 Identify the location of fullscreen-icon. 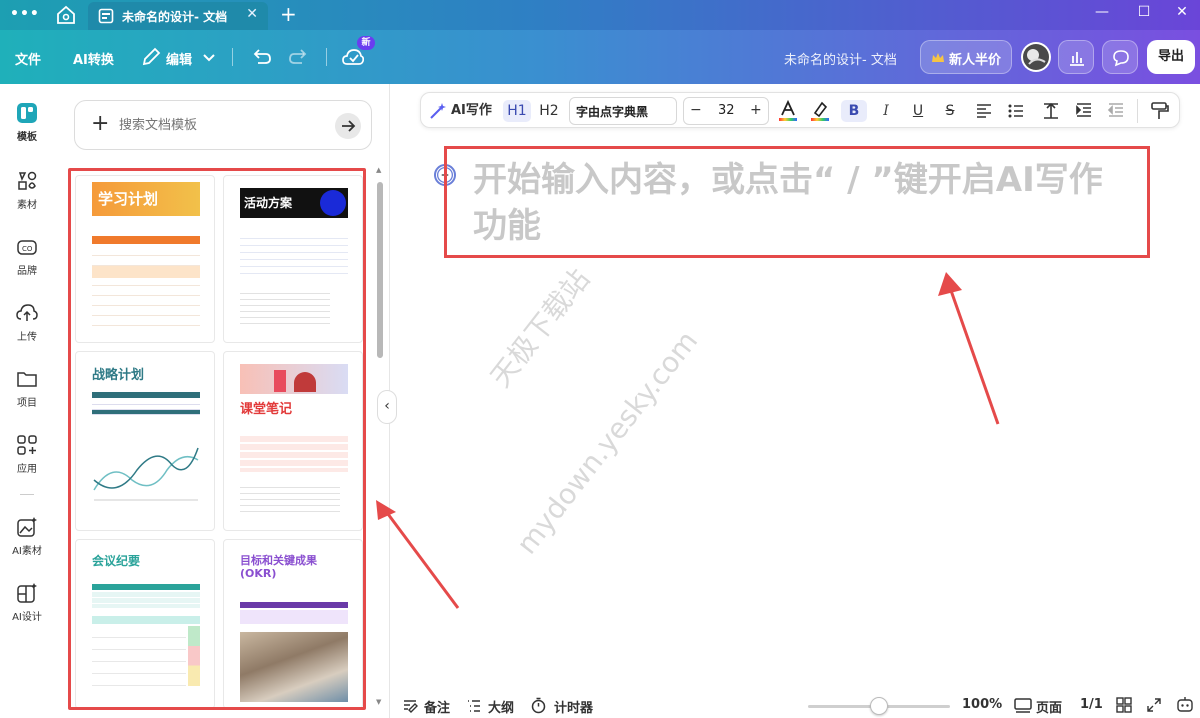
(1154, 705).